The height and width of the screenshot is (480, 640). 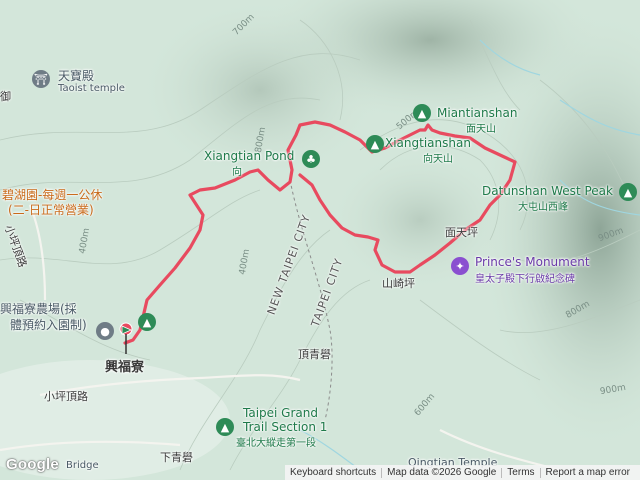 What do you see at coordinates (285, 427) in the screenshot?
I see `poi-trail-en2: Trail Section 1` at bounding box center [285, 427].